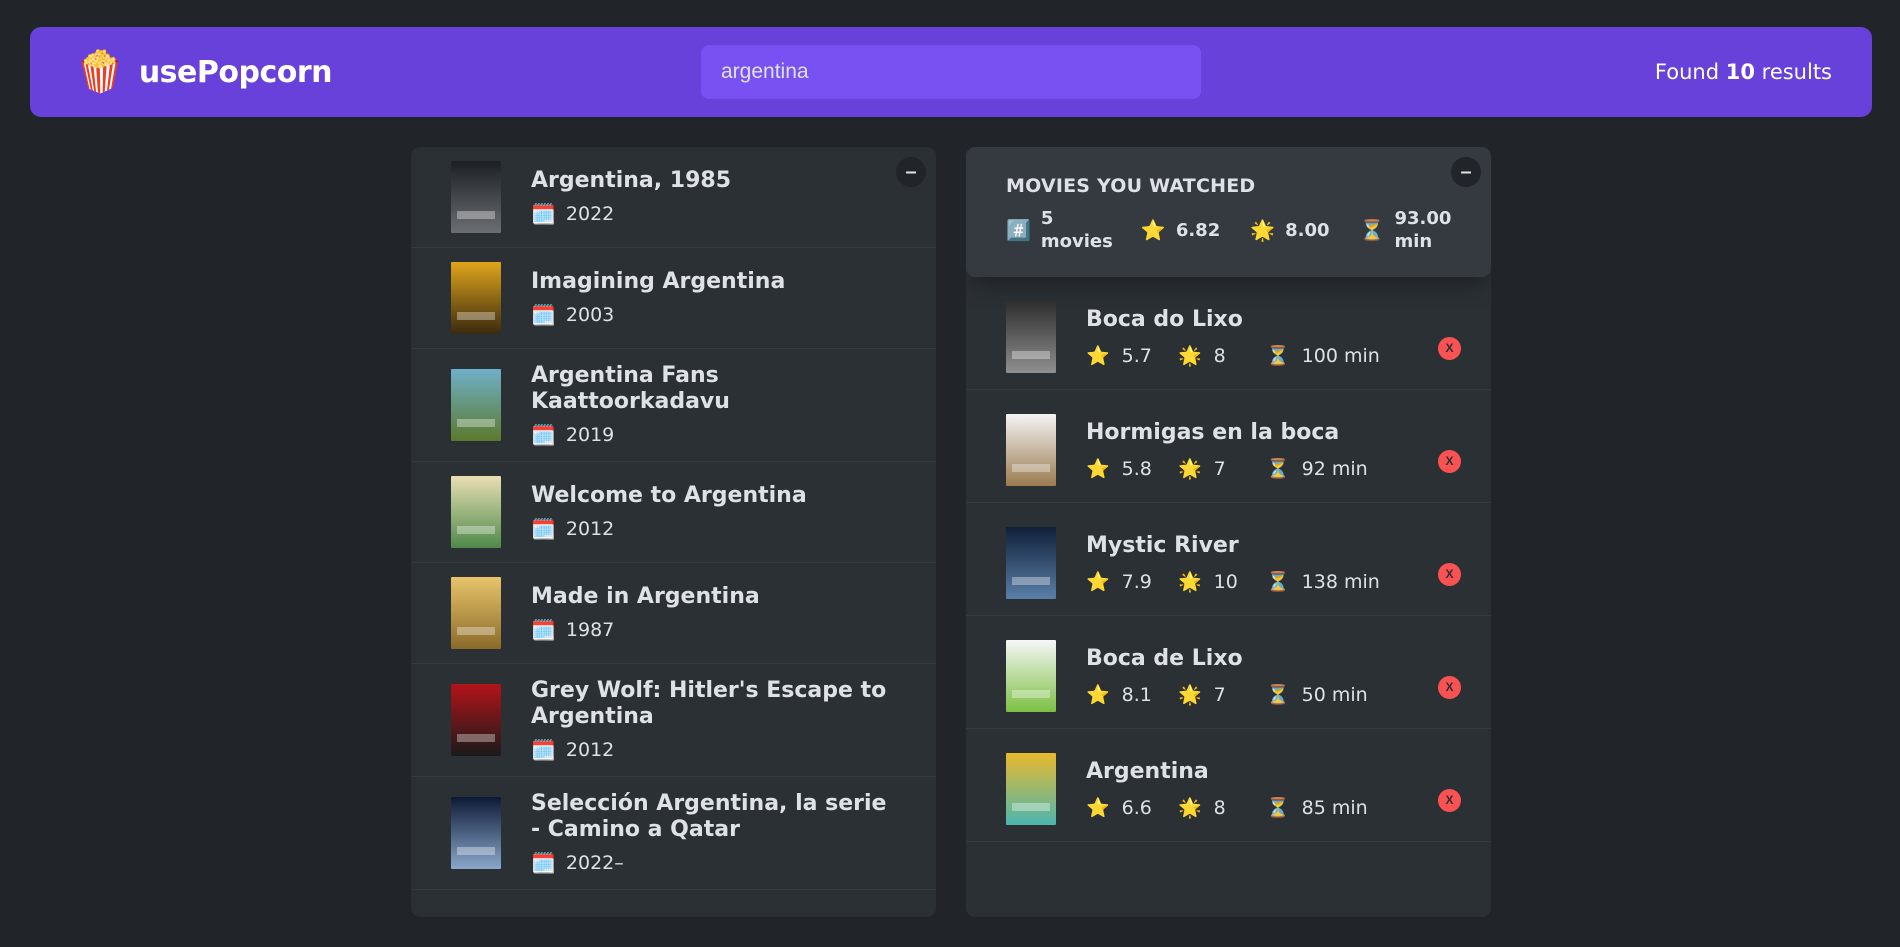 This screenshot has width=1900, height=947. What do you see at coordinates (1219, 807) in the screenshot?
I see `user-rating: 8` at bounding box center [1219, 807].